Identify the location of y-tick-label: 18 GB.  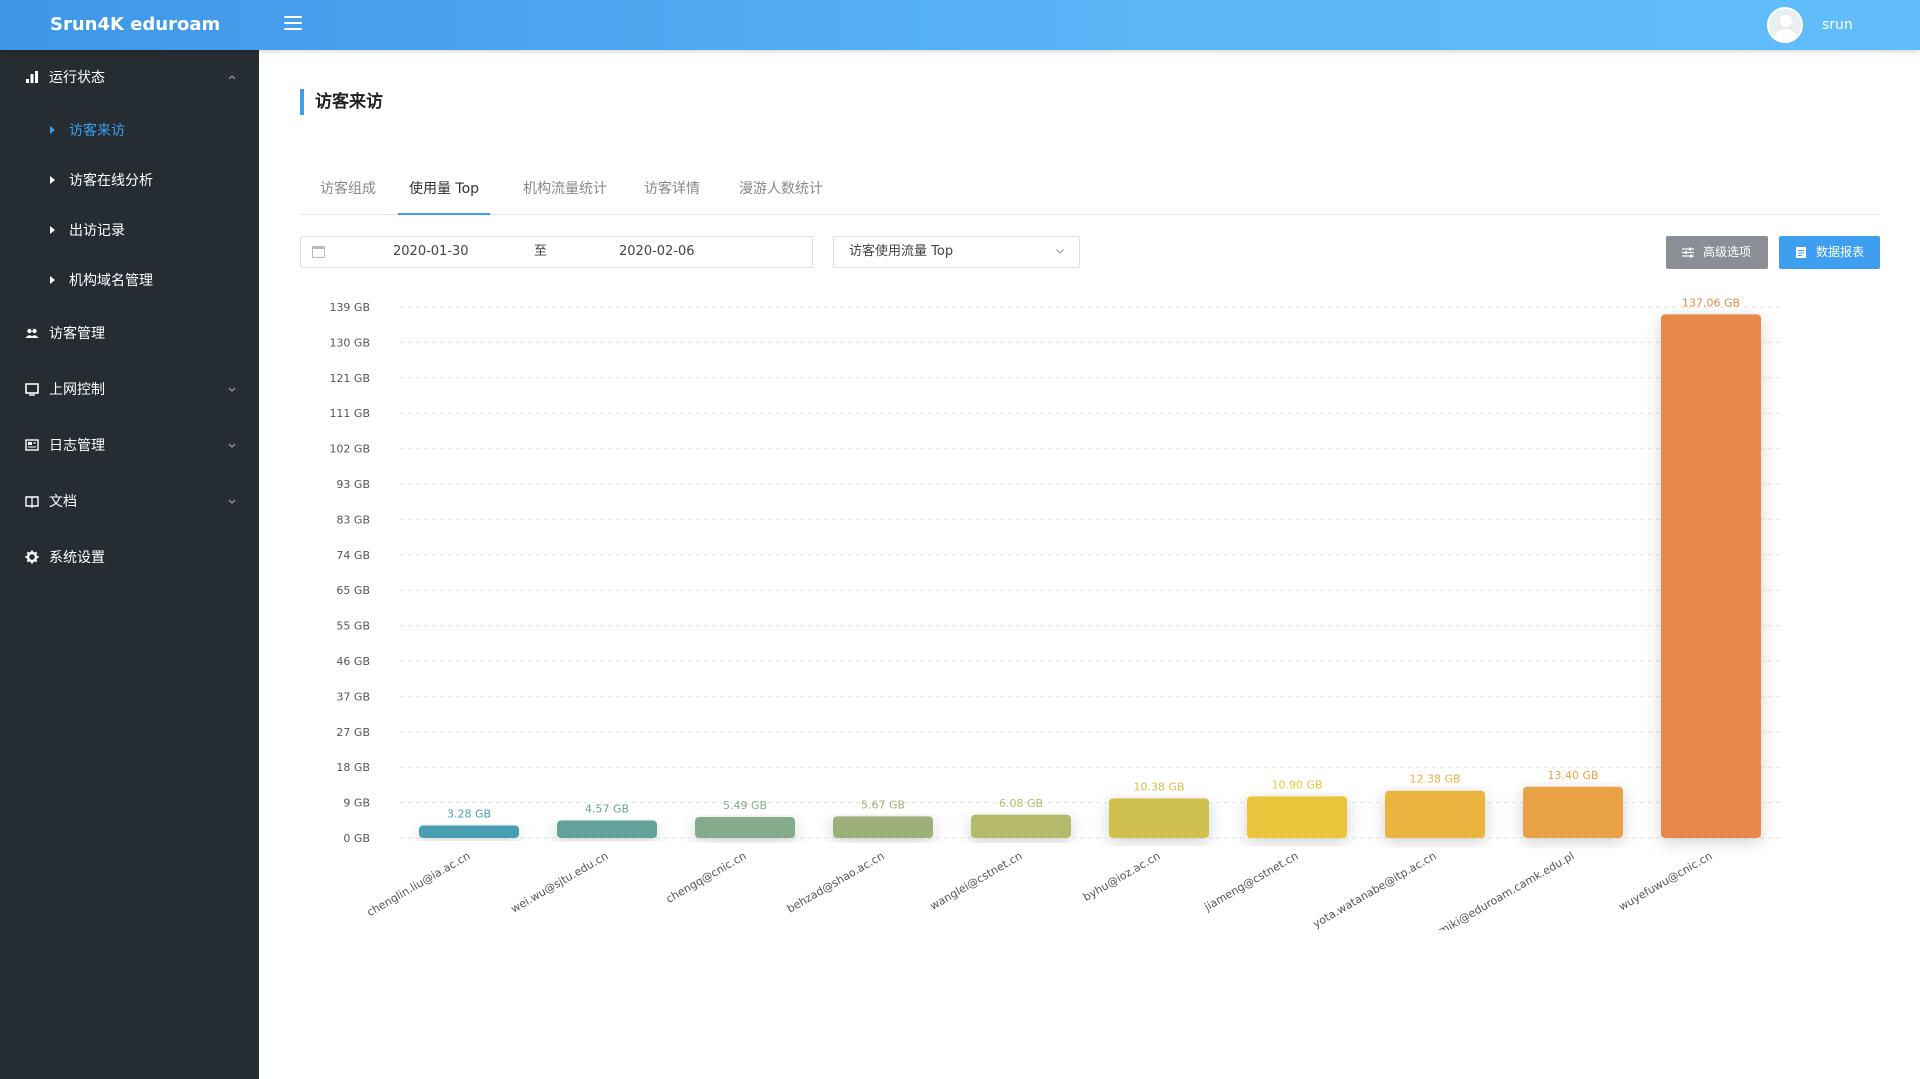
(353, 767).